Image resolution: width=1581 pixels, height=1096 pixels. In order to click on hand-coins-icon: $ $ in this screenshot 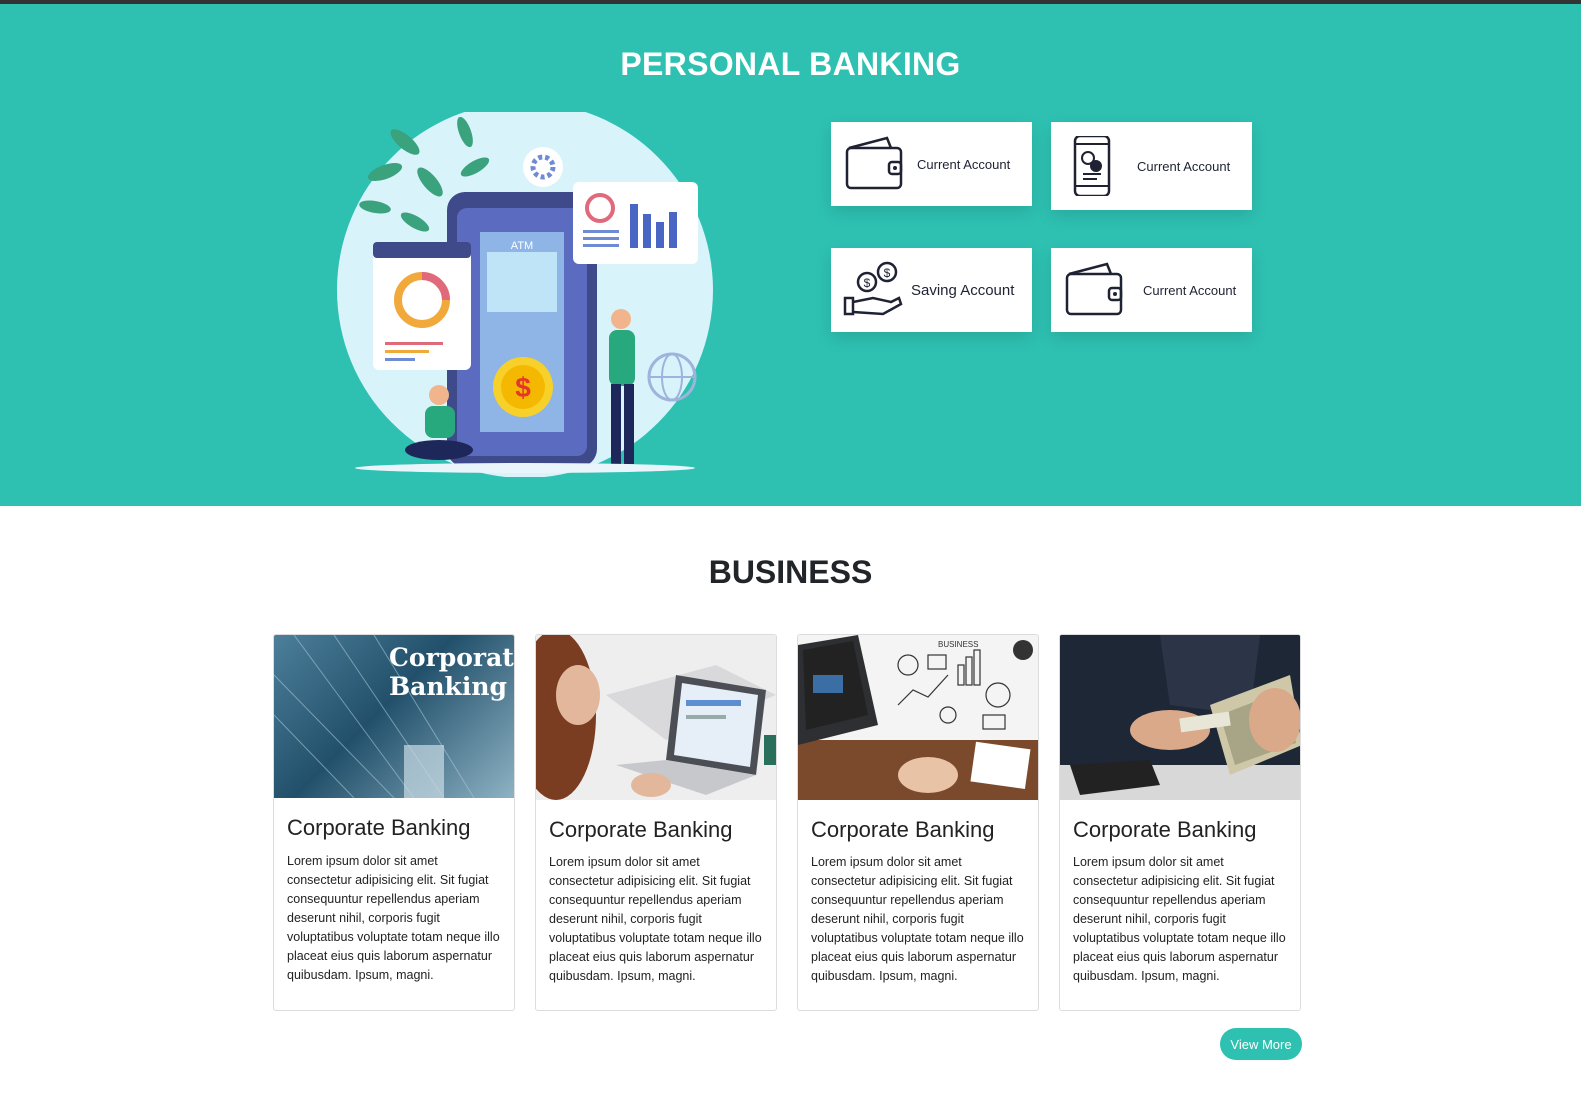, I will do `click(873, 288)`.